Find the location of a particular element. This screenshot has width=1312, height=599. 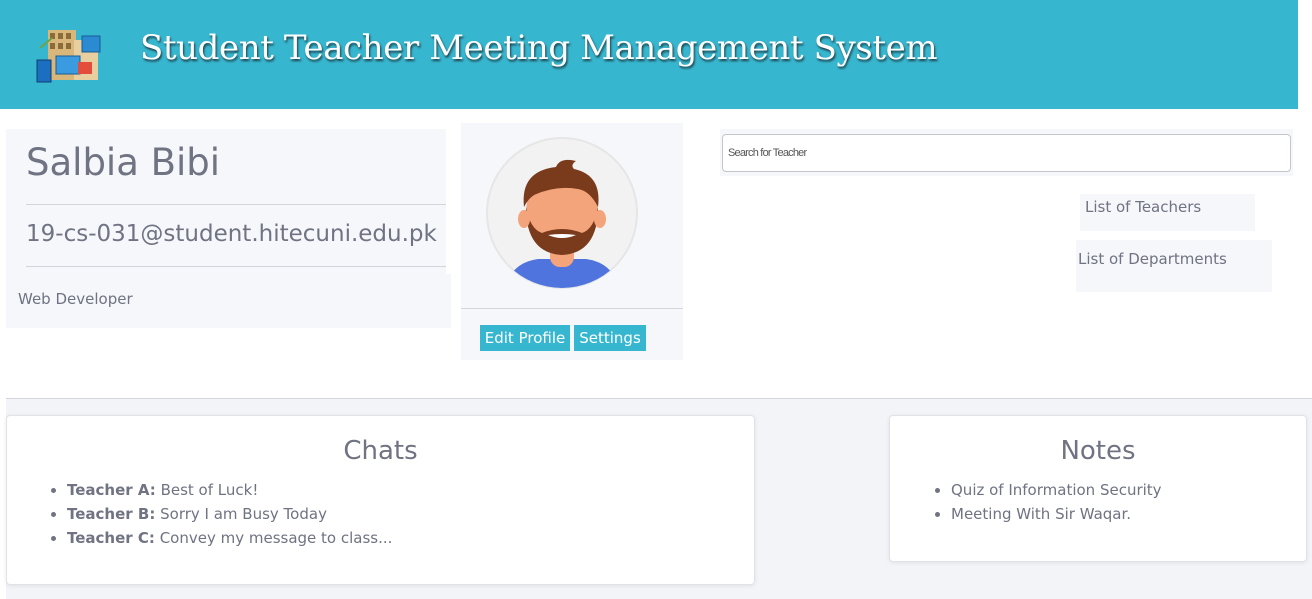

list-of-teachers-link: List of Teachers is located at coordinates (1167, 212).